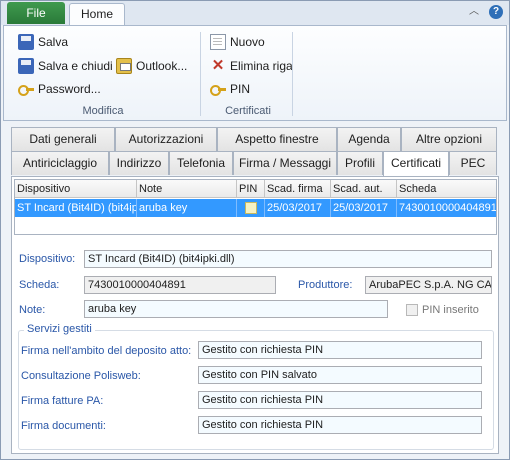  What do you see at coordinates (288, 259) in the screenshot?
I see `dispositivo-field: ST Incard (Bit4ID) (bit4ipki.dll)` at bounding box center [288, 259].